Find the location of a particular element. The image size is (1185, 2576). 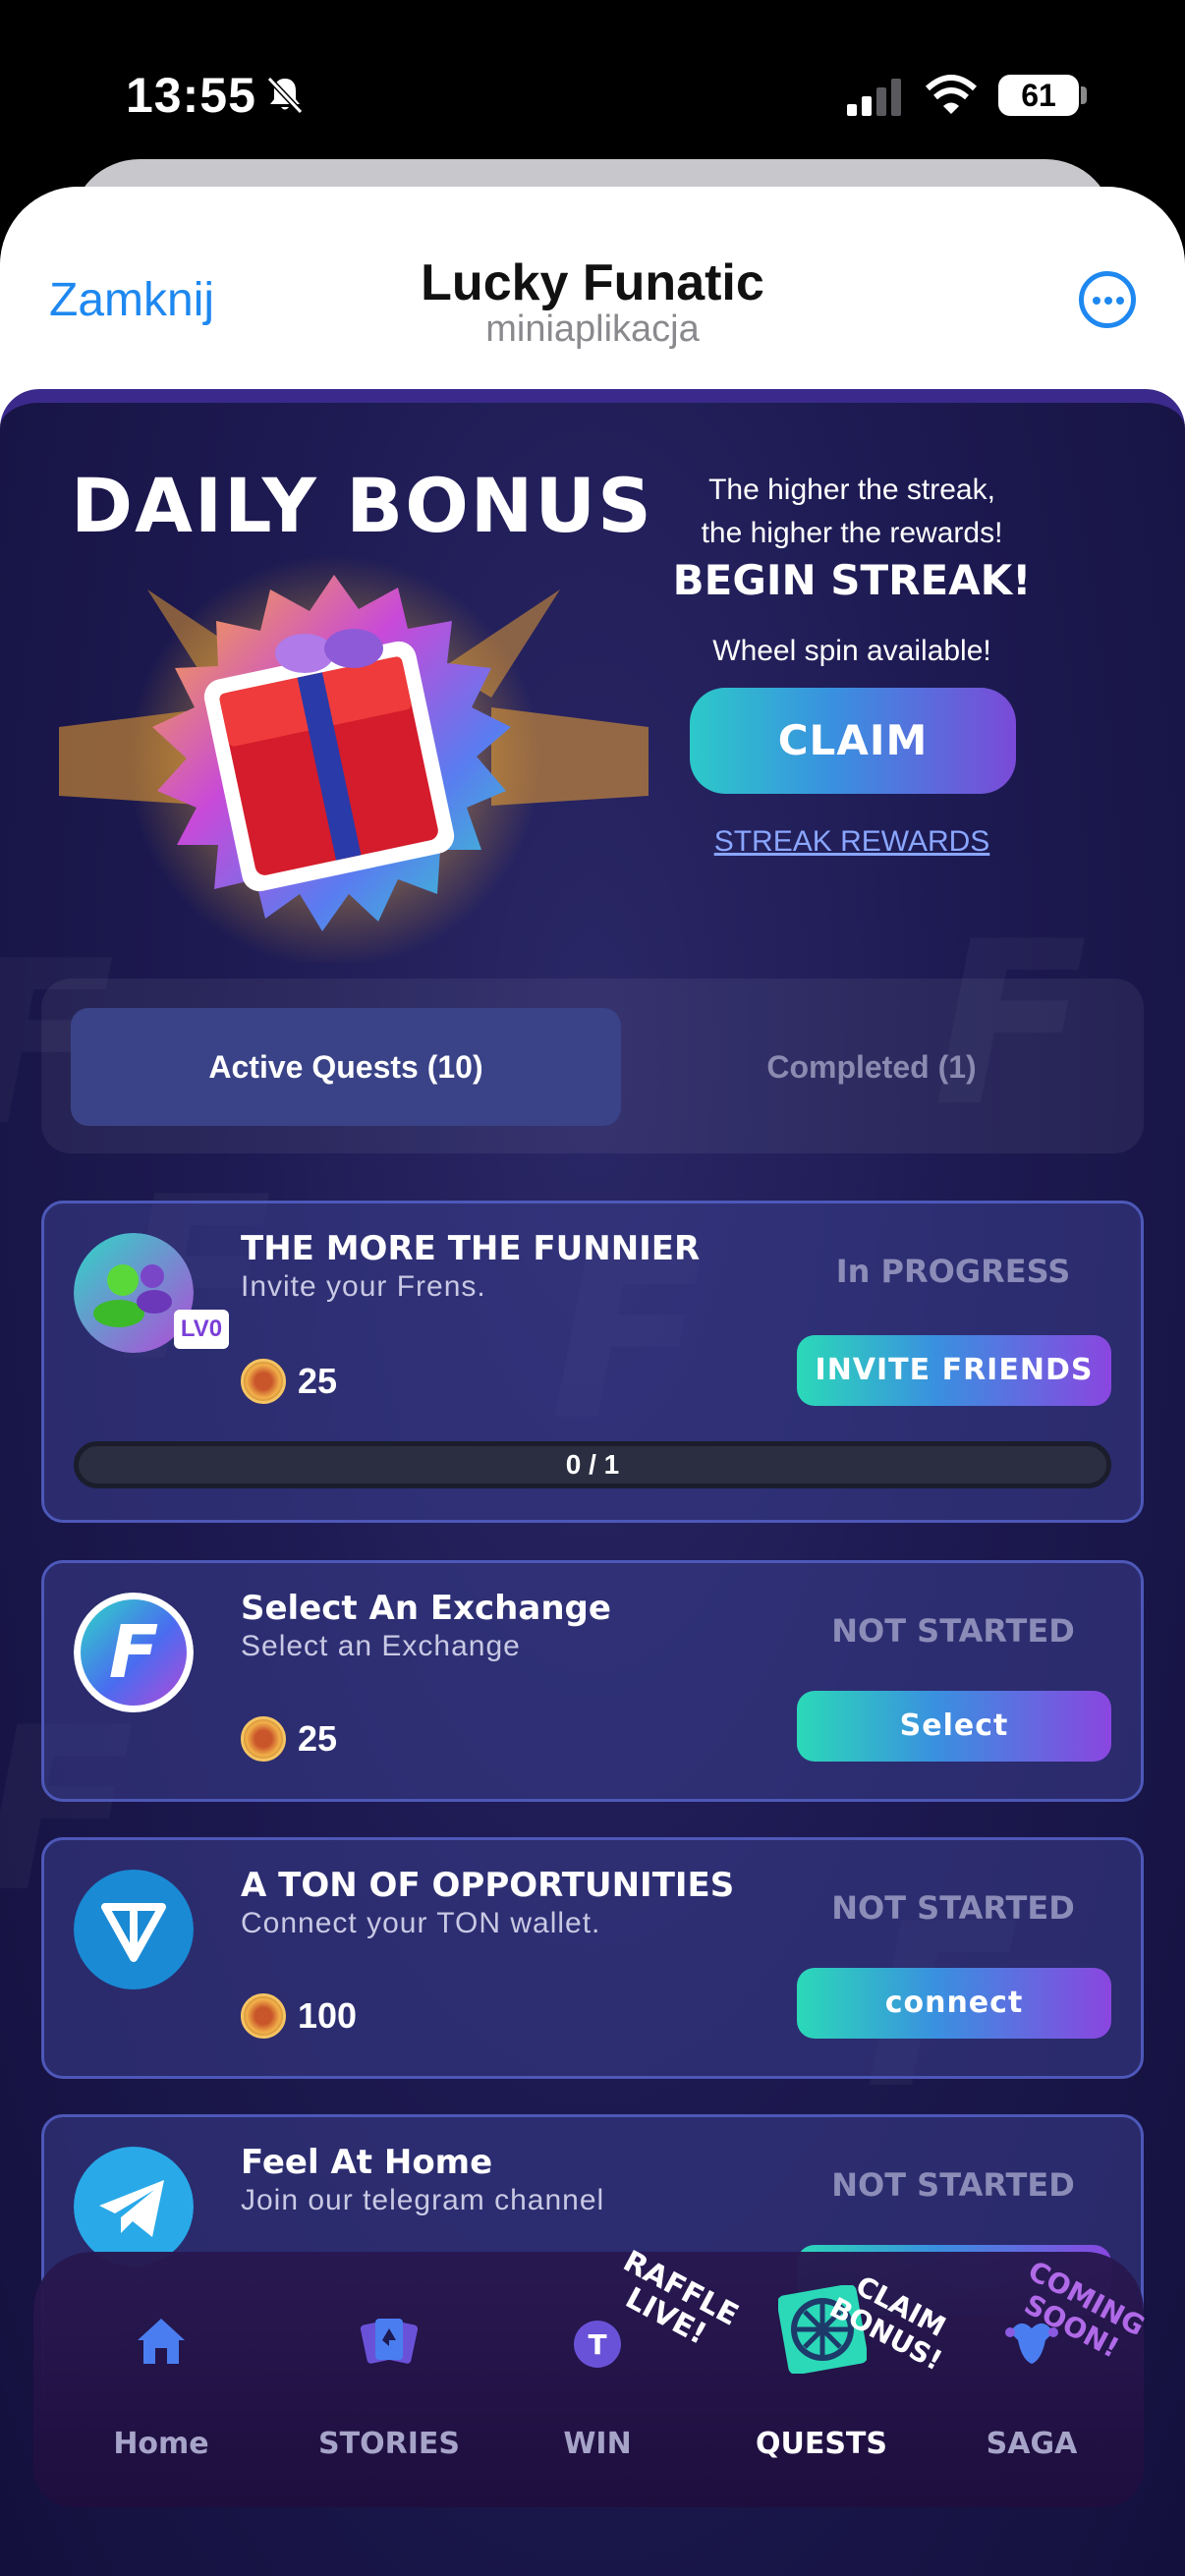

exchange-logo-icon: F is located at coordinates (134, 1652).